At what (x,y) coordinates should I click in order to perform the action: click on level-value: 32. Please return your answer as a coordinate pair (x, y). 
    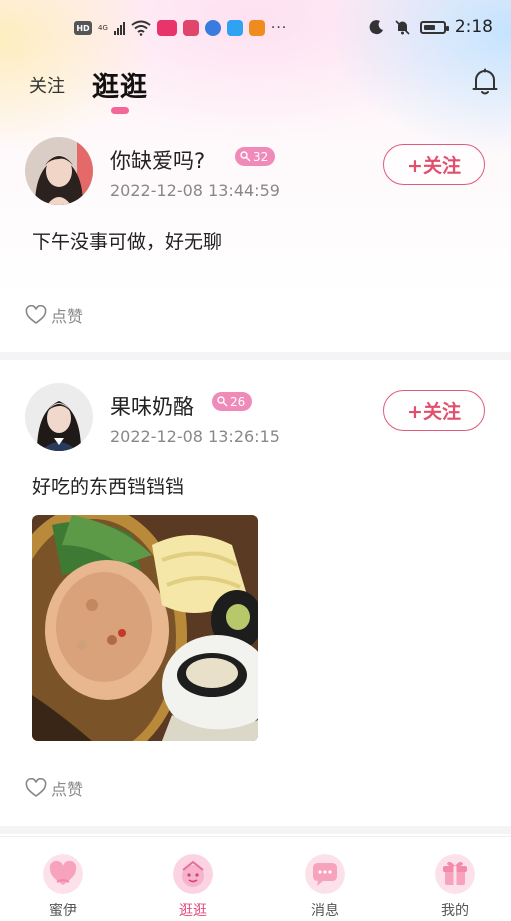
    Looking at the image, I should click on (261, 156).